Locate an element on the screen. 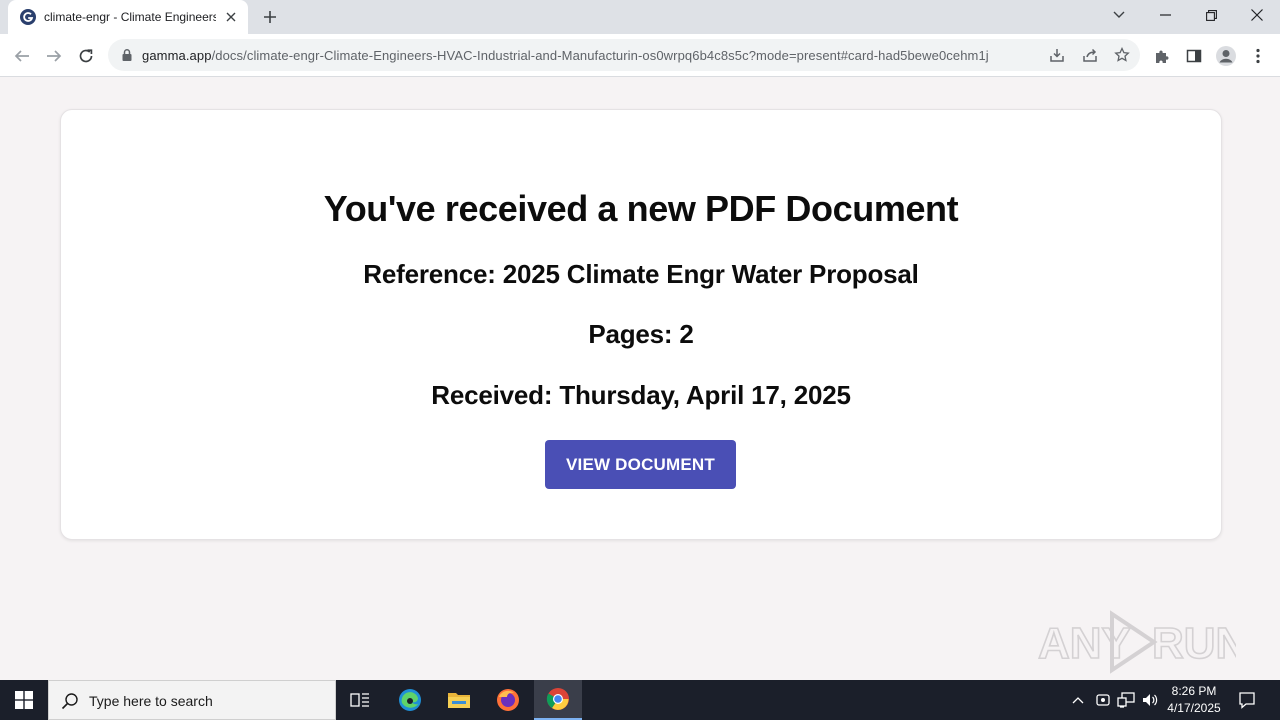  task-view-icon is located at coordinates (360, 700).